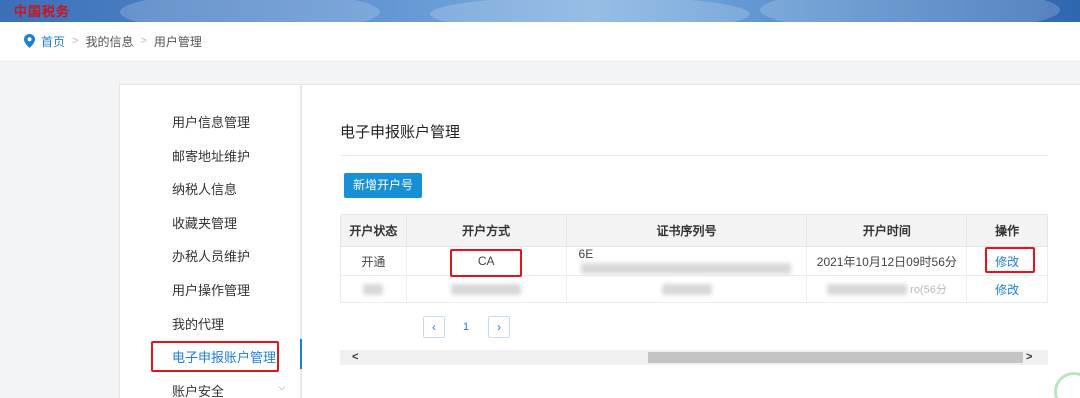 The image size is (1080, 398). I want to click on serial-prefix: 6E, so click(586, 254).